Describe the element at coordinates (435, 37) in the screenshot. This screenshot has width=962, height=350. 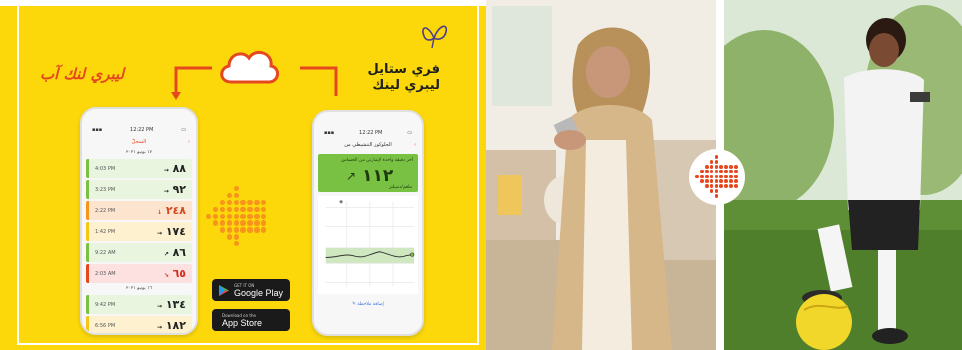
I see `butterfly-icon` at that location.